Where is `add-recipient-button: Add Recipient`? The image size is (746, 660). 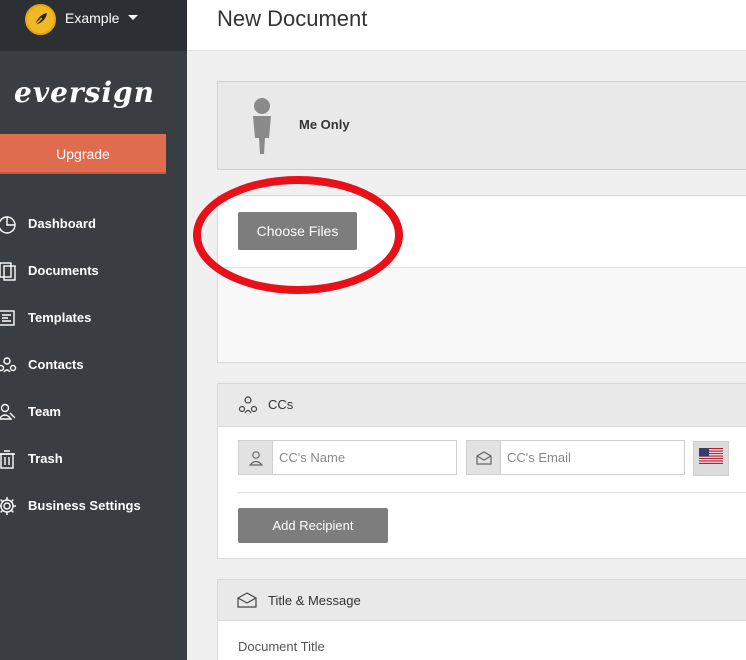
add-recipient-button: Add Recipient is located at coordinates (313, 525).